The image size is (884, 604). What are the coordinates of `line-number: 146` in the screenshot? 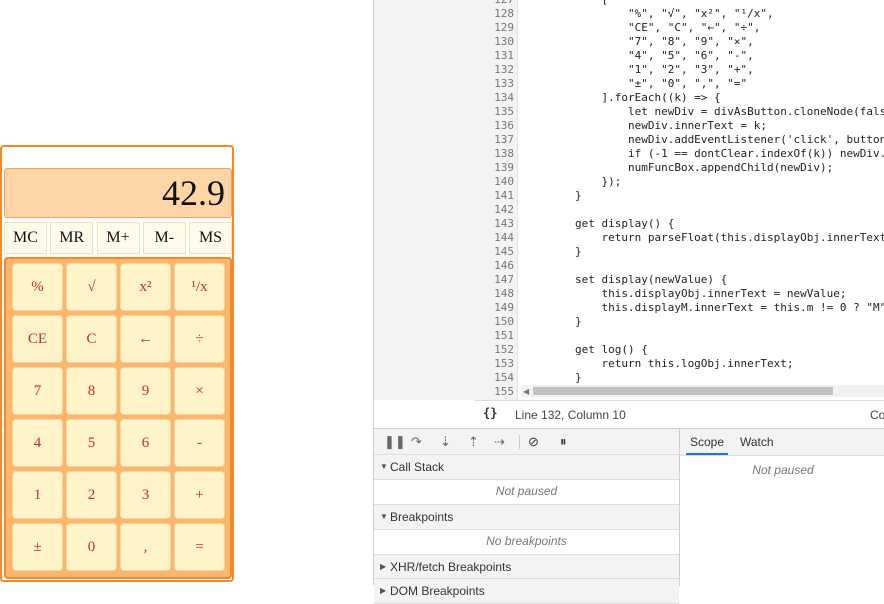 It's located at (504, 265).